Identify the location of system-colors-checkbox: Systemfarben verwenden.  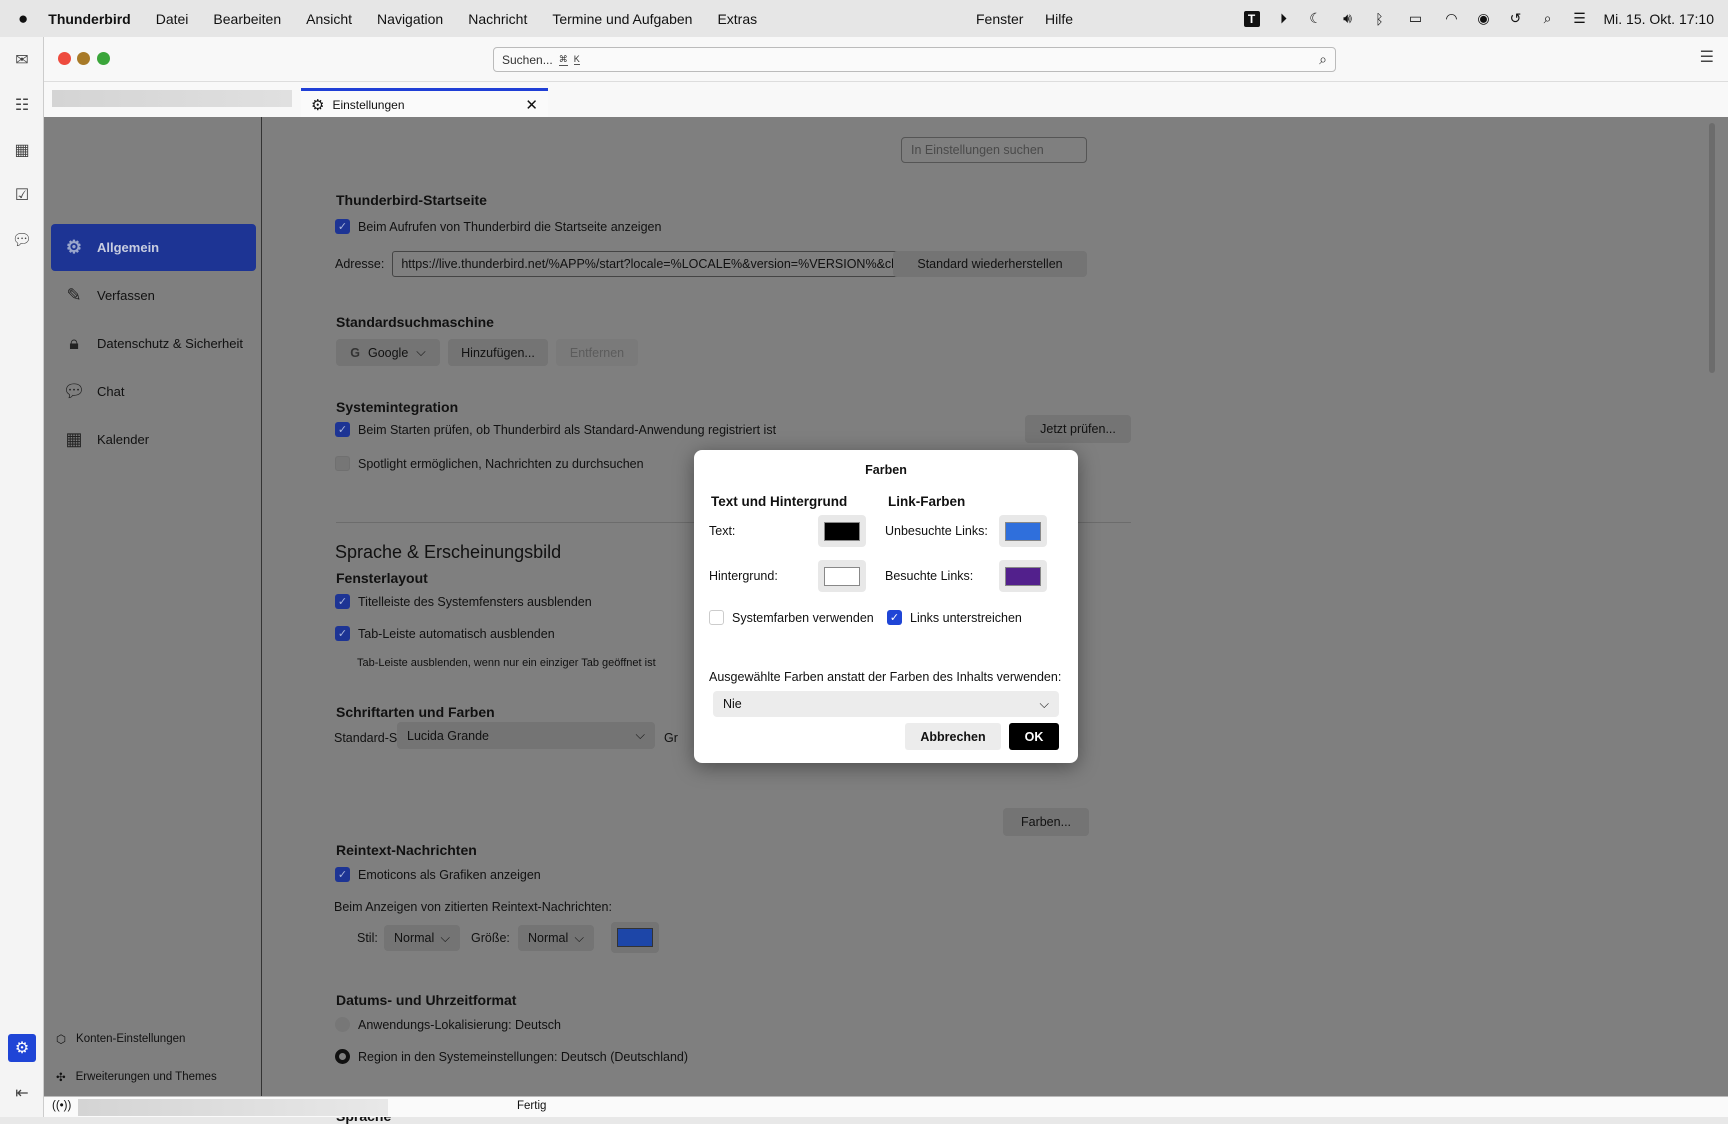
(791, 617).